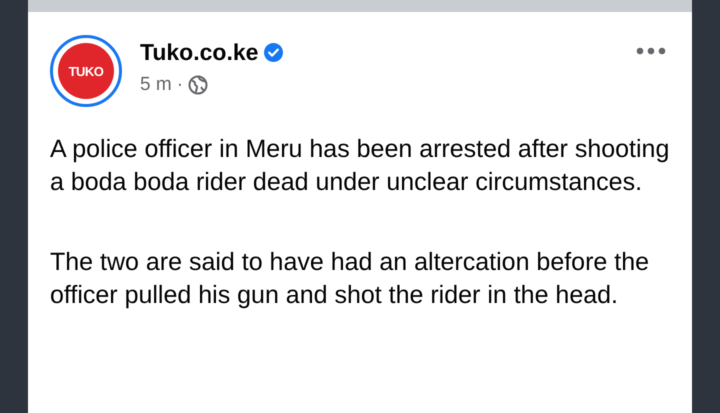 The height and width of the screenshot is (413, 720). I want to click on avatar-logo-text: TUKO, so click(86, 71).